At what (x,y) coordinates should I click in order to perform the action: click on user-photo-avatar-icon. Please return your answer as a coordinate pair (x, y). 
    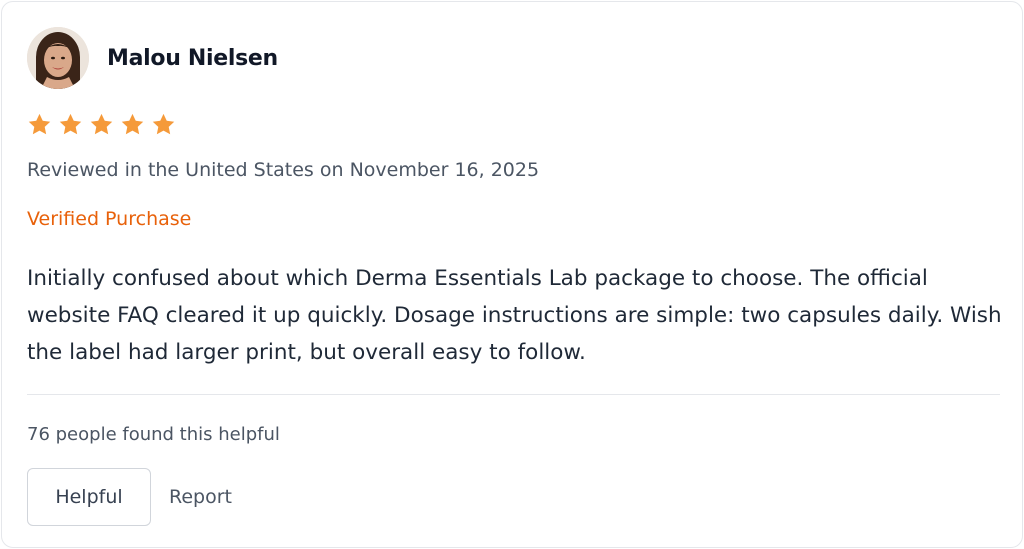
    Looking at the image, I should click on (58, 58).